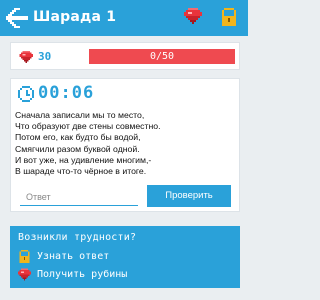 This screenshot has width=320, height=300. I want to click on reveal-answer-button: Узнать ответ, so click(63, 256).